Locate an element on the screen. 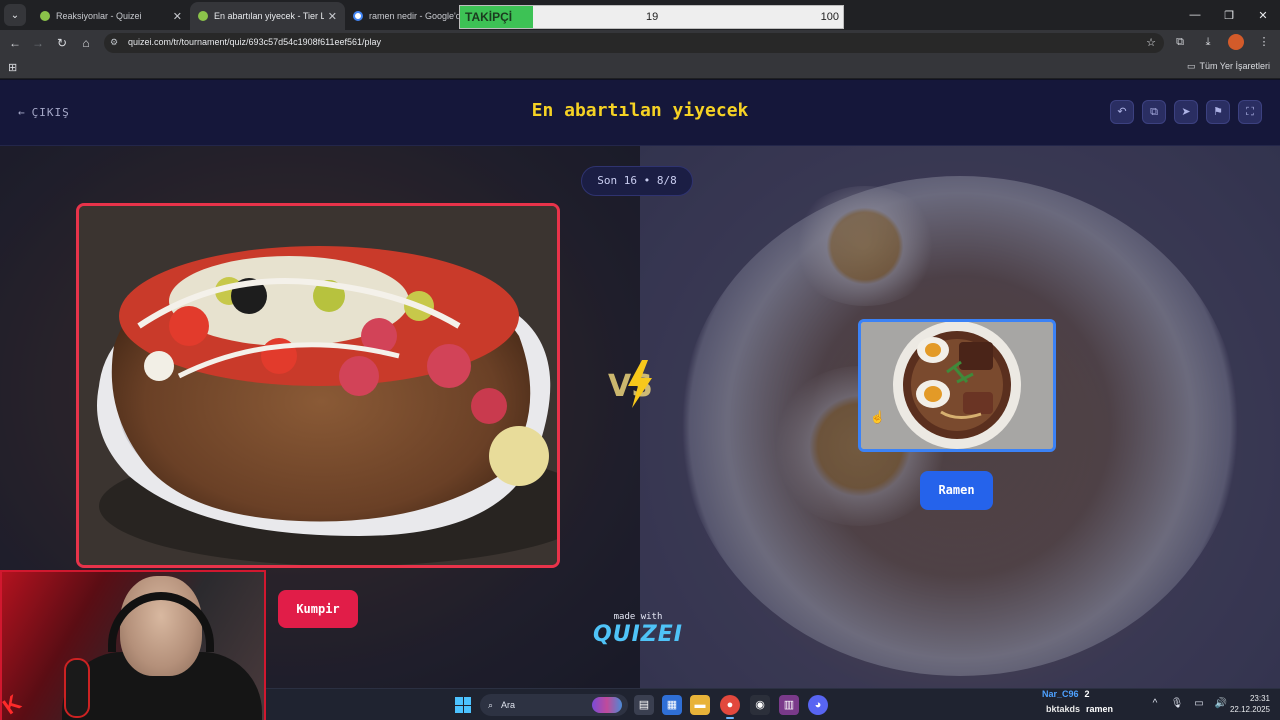 The image size is (1280, 720). network-icon: ▭ is located at coordinates (1199, 704).